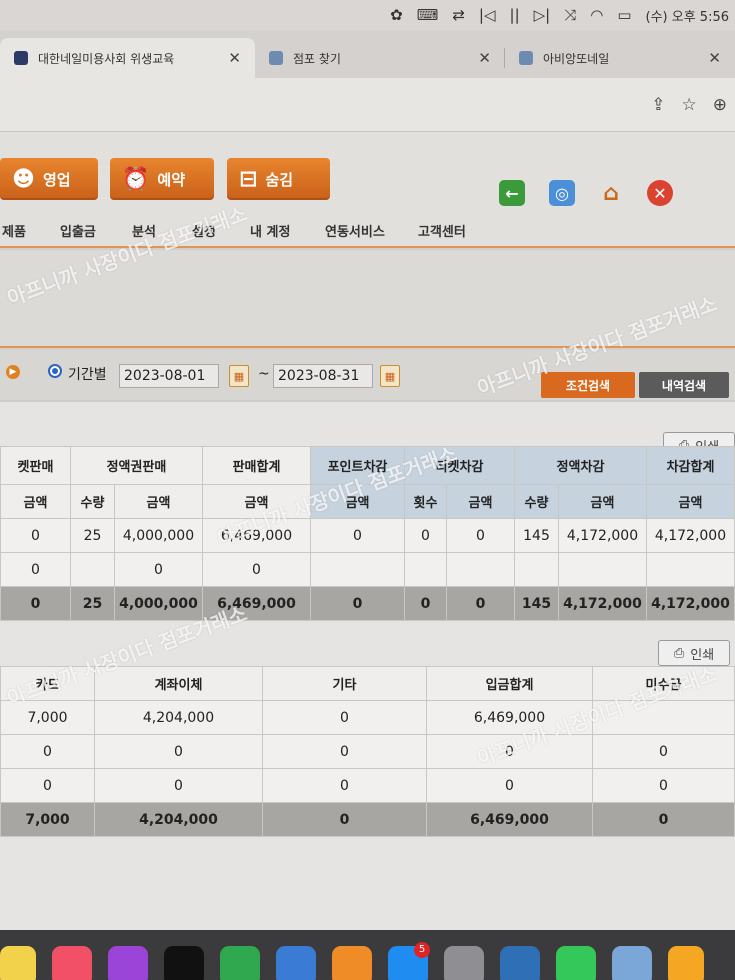 The width and height of the screenshot is (735, 980). Describe the element at coordinates (127, 58) in the screenshot. I see `tab-hygiene-education: 대한네일미용사회 위생교육 ✕` at that location.